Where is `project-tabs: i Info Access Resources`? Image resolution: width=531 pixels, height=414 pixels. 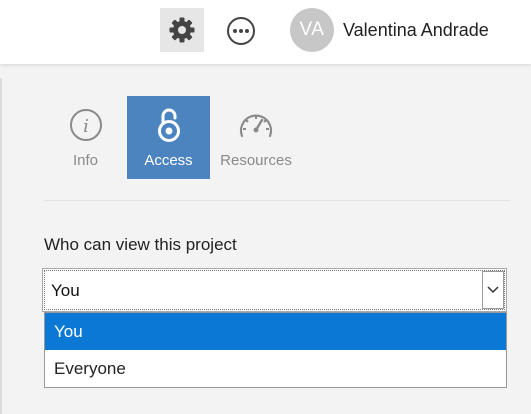
project-tabs: i Info Access Resources is located at coordinates (173, 137).